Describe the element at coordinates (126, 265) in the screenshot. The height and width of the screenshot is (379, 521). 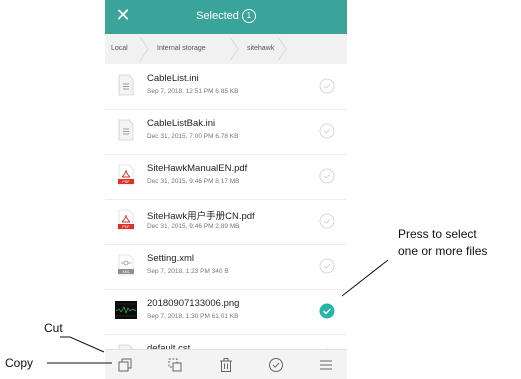
I see `xml-icon: XML` at that location.